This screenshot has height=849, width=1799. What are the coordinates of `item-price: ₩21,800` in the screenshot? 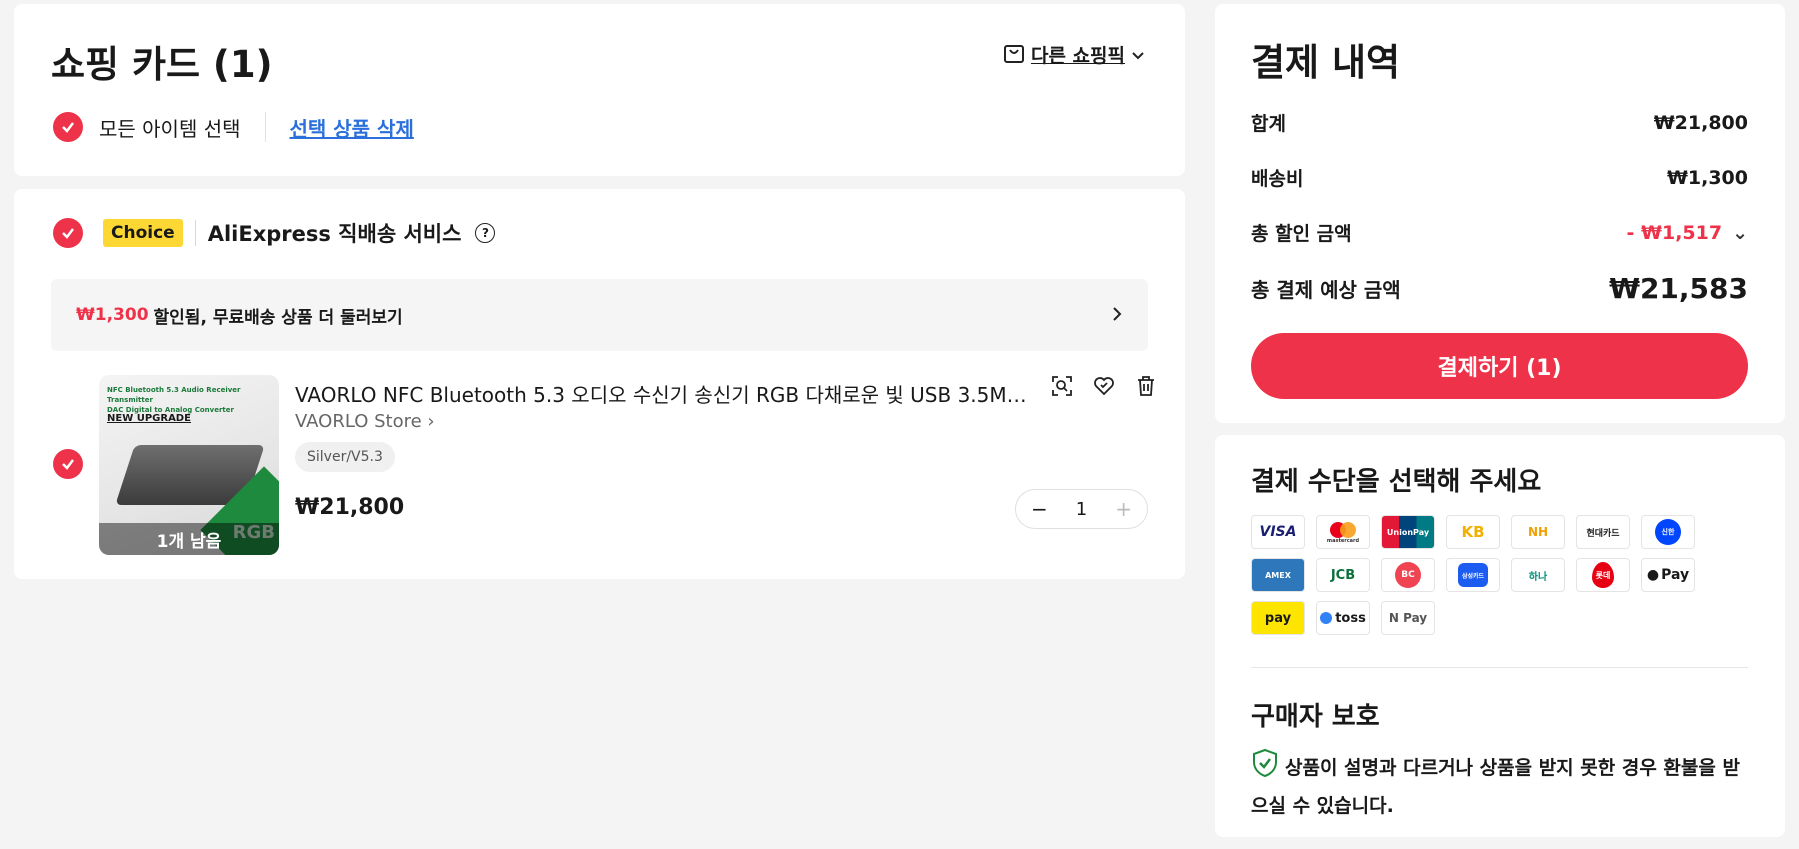 It's located at (350, 507).